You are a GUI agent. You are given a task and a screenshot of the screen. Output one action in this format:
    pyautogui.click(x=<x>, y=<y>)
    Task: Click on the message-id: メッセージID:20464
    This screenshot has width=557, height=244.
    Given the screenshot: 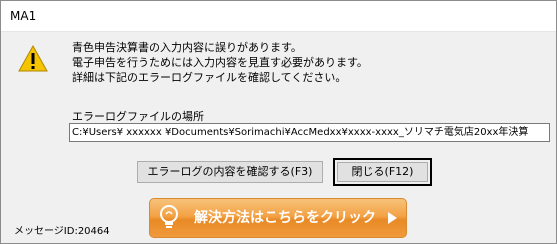 What is the action you would take?
    pyautogui.click(x=62, y=231)
    